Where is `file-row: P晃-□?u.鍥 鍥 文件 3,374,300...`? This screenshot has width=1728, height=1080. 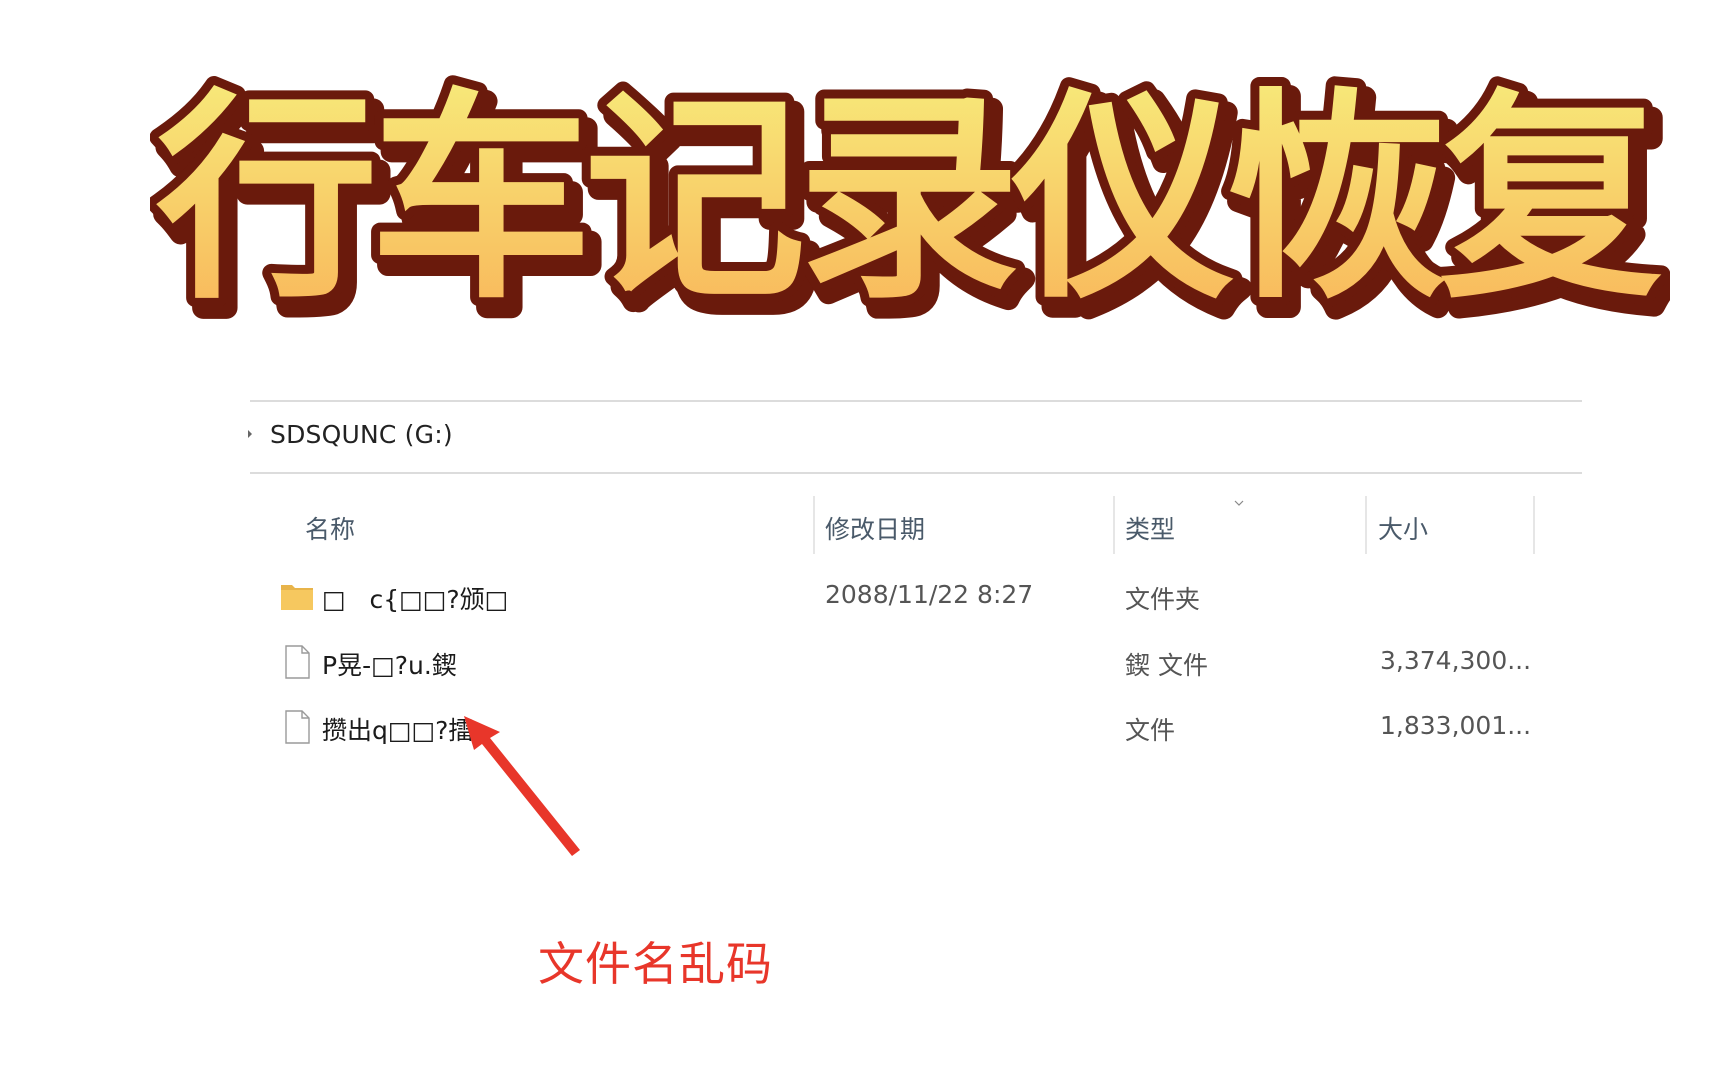 file-row: P晃-□?u.鍥 鍥 文件 3,374,300... is located at coordinates (895, 661).